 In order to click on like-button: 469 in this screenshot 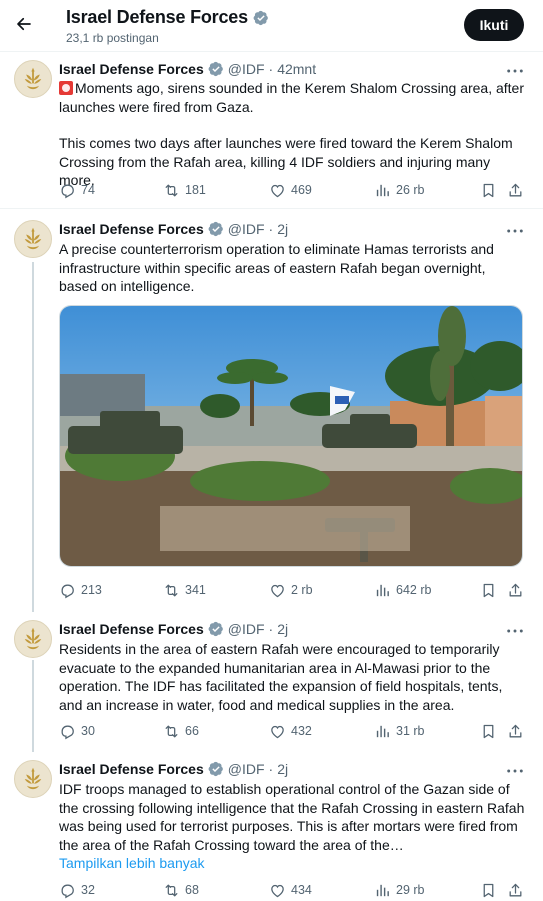, I will do `click(290, 190)`.